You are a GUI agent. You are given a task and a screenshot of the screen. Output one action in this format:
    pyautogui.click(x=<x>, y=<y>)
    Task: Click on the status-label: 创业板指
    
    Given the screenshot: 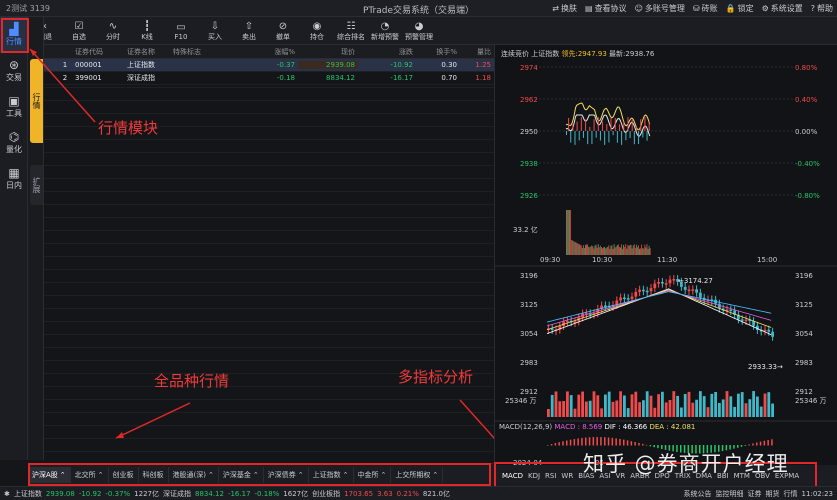 What is the action you would take?
    pyautogui.click(x=326, y=494)
    